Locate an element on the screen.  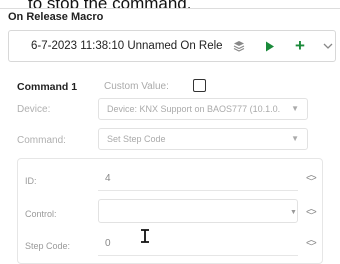
layers-icon is located at coordinates (239, 46).